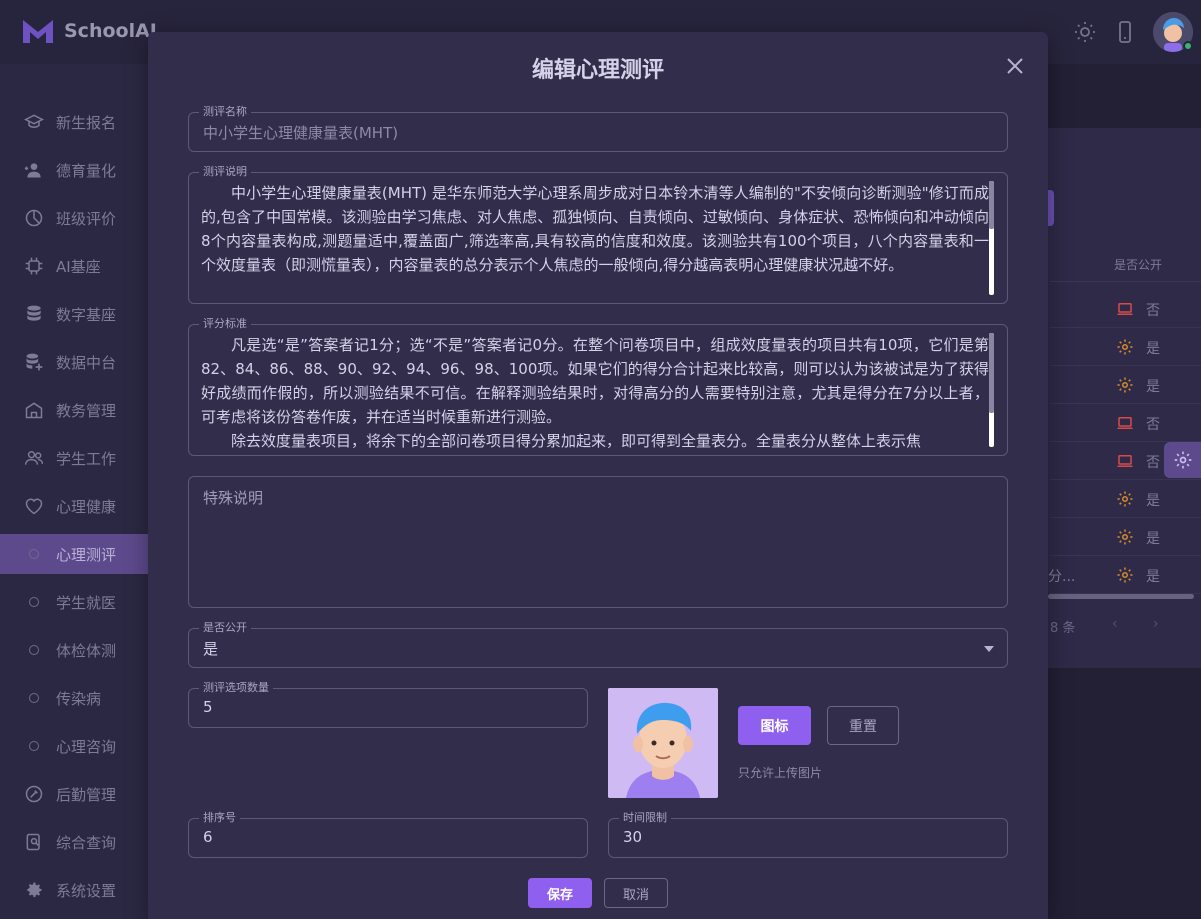 This screenshot has height=919, width=1201. Describe the element at coordinates (86, 122) in the screenshot. I see `sidebar-item-label: 新生报名` at that location.